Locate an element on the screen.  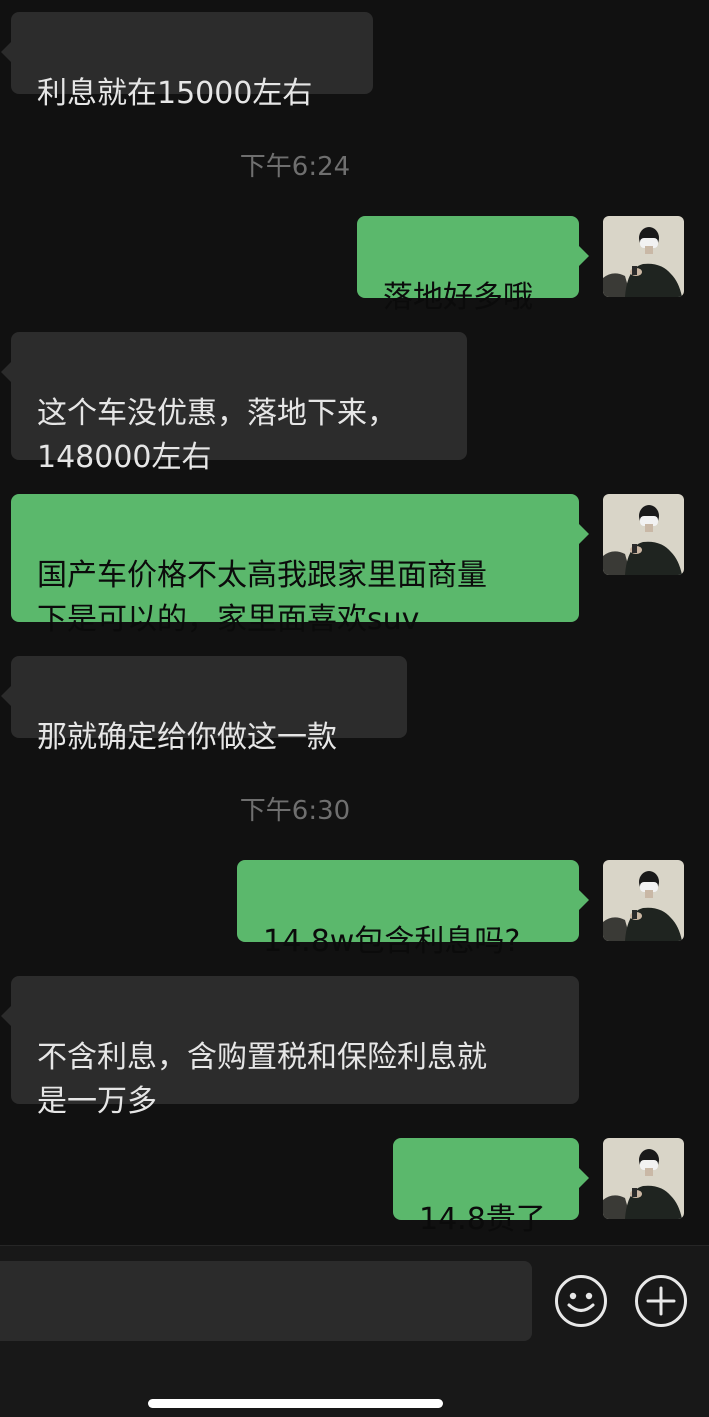
message-bubble-incoming: 不含利息，含购置税和保险利息就 是一万多 is located at coordinates (290, 1047).